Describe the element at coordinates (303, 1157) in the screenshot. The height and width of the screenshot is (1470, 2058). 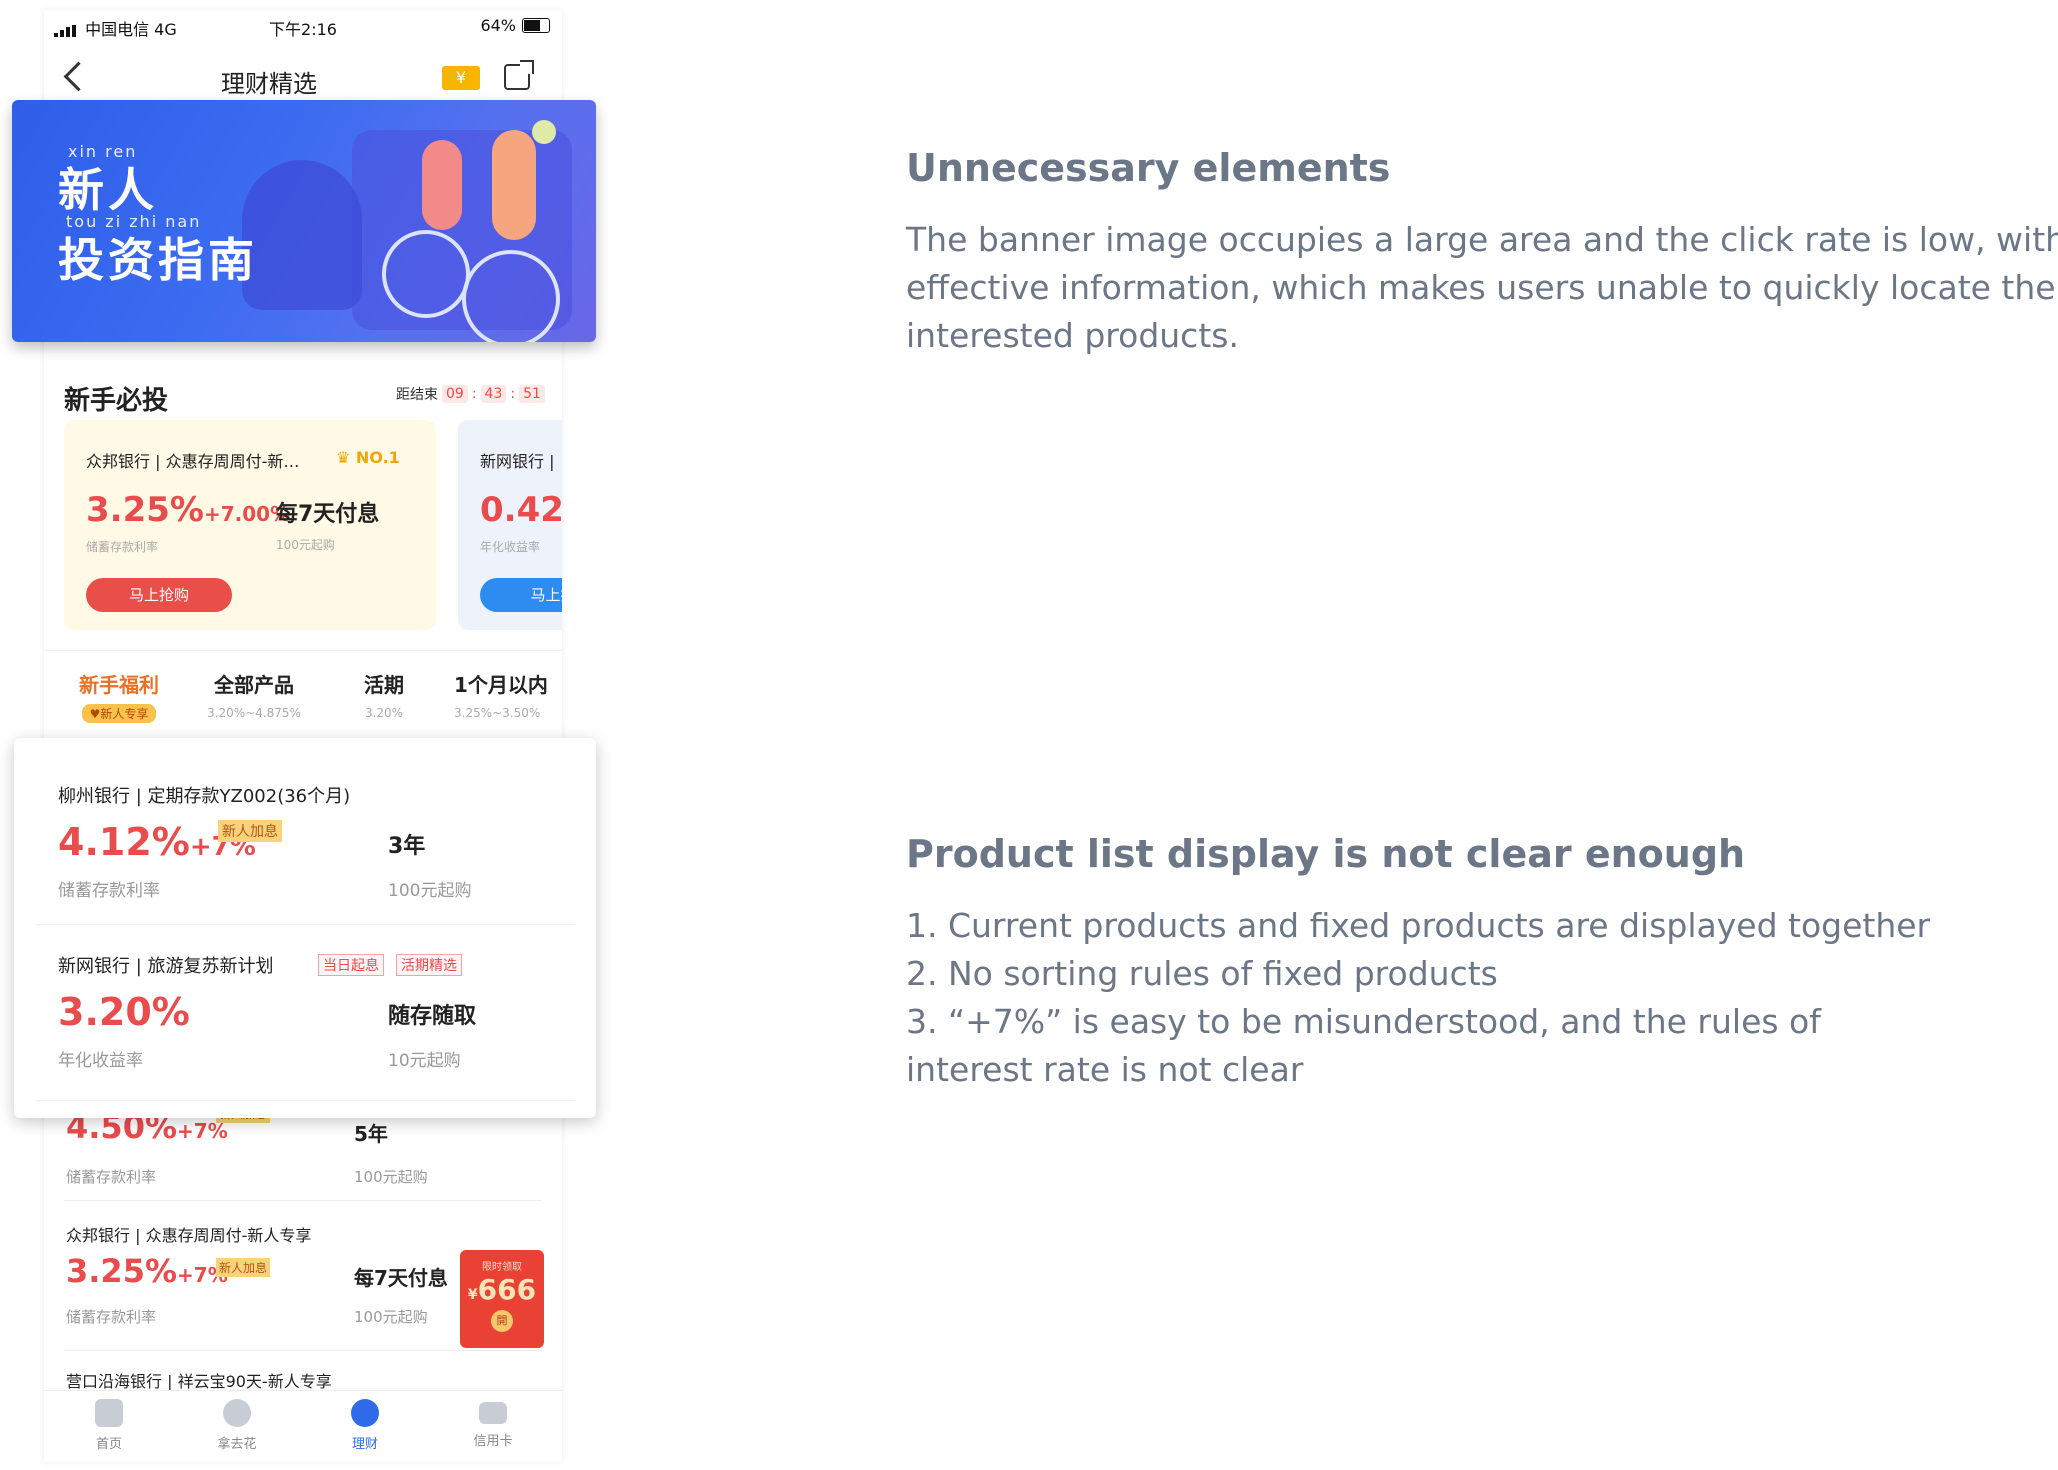
I see `list-item: 4.50%+7% 新人加息 储蓄存款利率 5年 100元起购` at that location.